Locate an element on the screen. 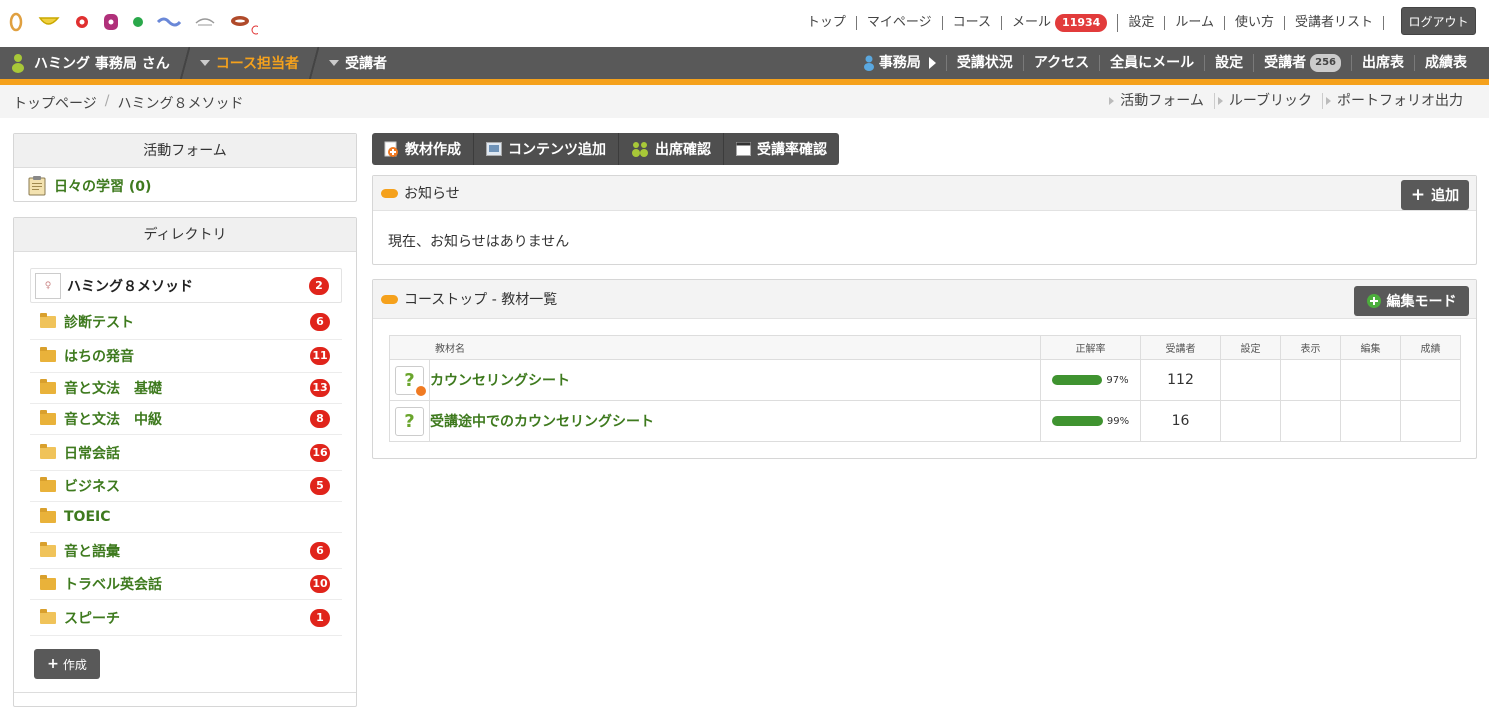 This screenshot has width=1489, height=707. link-label: ルーム is located at coordinates (1194, 22).